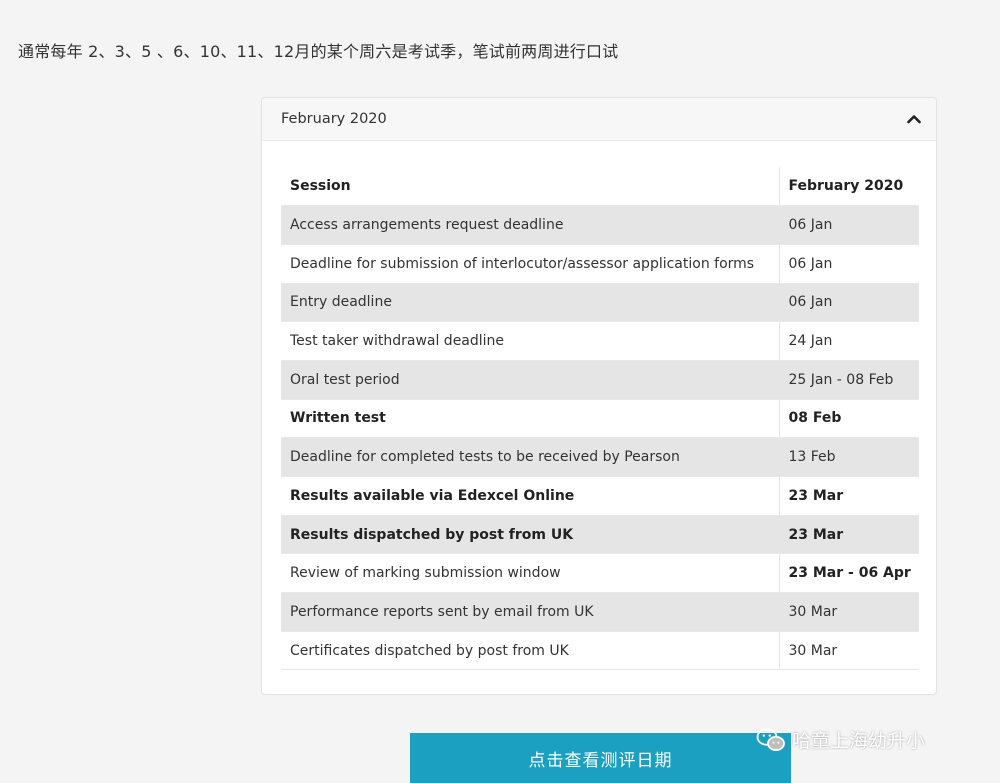 This screenshot has width=1000, height=783. I want to click on watermark-text: 哈童上海幼升小, so click(859, 741).